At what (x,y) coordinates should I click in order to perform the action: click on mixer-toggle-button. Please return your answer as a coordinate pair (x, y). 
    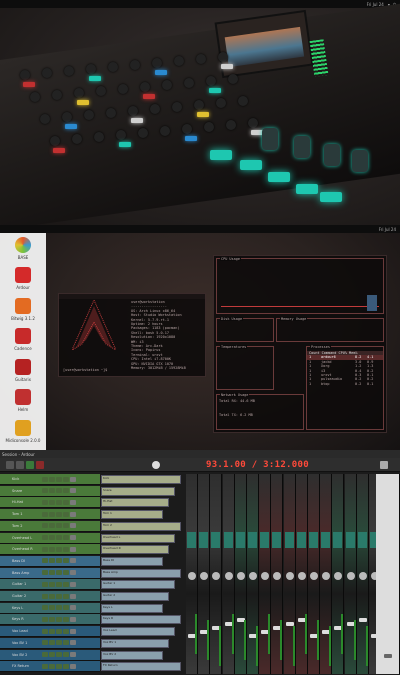
    Looking at the image, I should click on (384, 465).